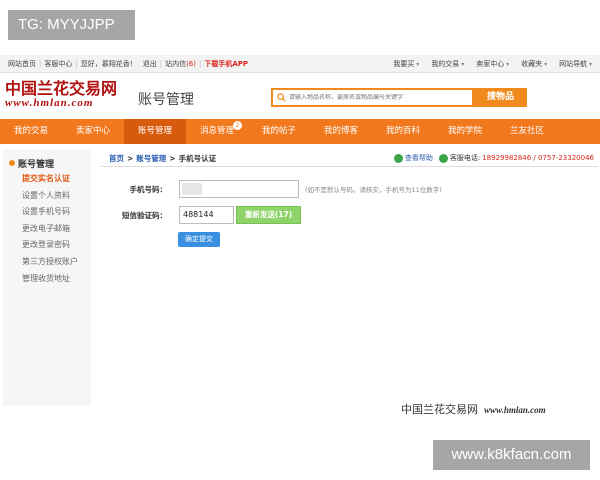  I want to click on nav-my-blog: 我的博客, so click(341, 131).